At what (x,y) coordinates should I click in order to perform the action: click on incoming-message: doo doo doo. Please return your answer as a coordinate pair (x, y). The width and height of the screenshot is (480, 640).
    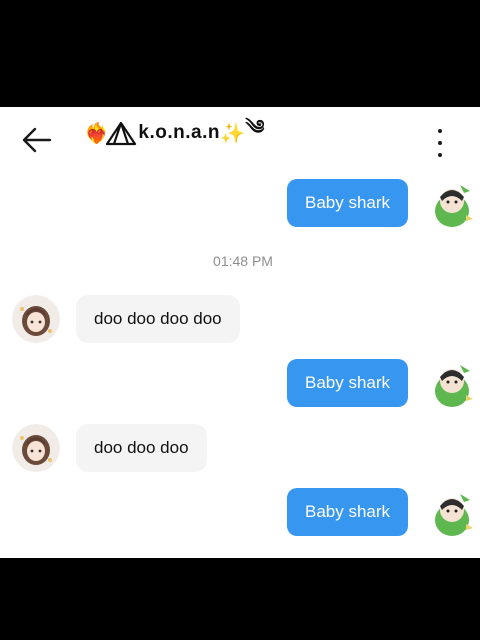
    Looking at the image, I should click on (141, 448).